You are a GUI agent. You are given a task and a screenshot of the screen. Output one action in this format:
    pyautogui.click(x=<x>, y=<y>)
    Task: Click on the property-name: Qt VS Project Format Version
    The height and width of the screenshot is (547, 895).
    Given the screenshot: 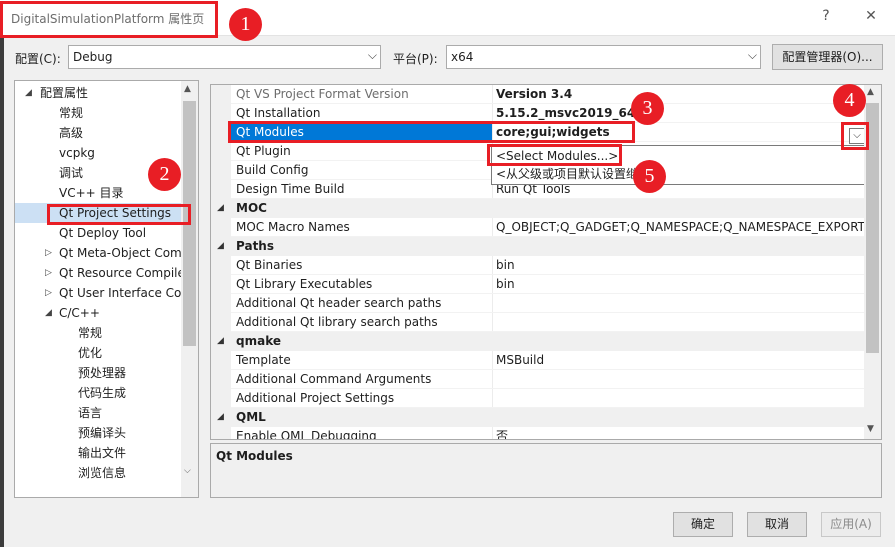 What is the action you would take?
    pyautogui.click(x=322, y=94)
    